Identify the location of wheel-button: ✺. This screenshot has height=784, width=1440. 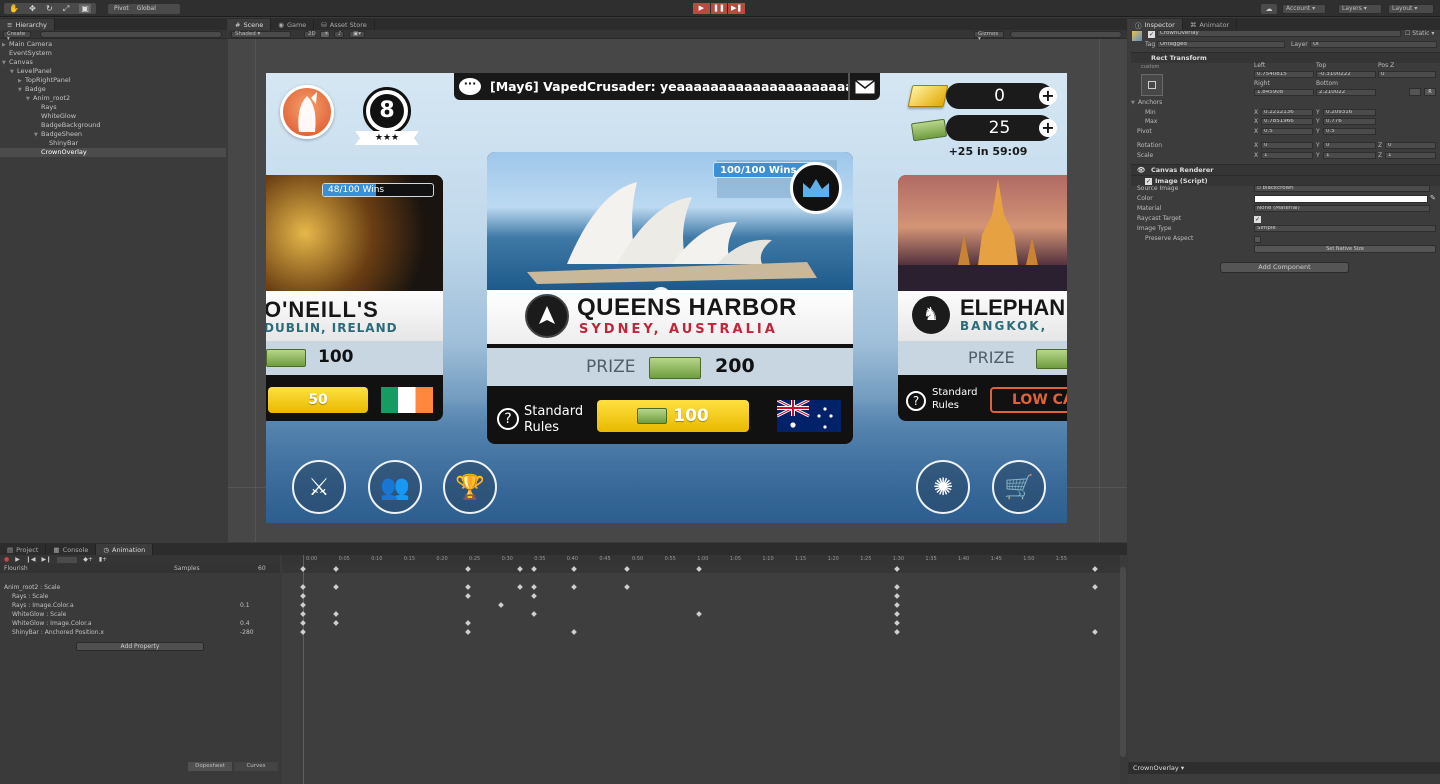
(943, 487).